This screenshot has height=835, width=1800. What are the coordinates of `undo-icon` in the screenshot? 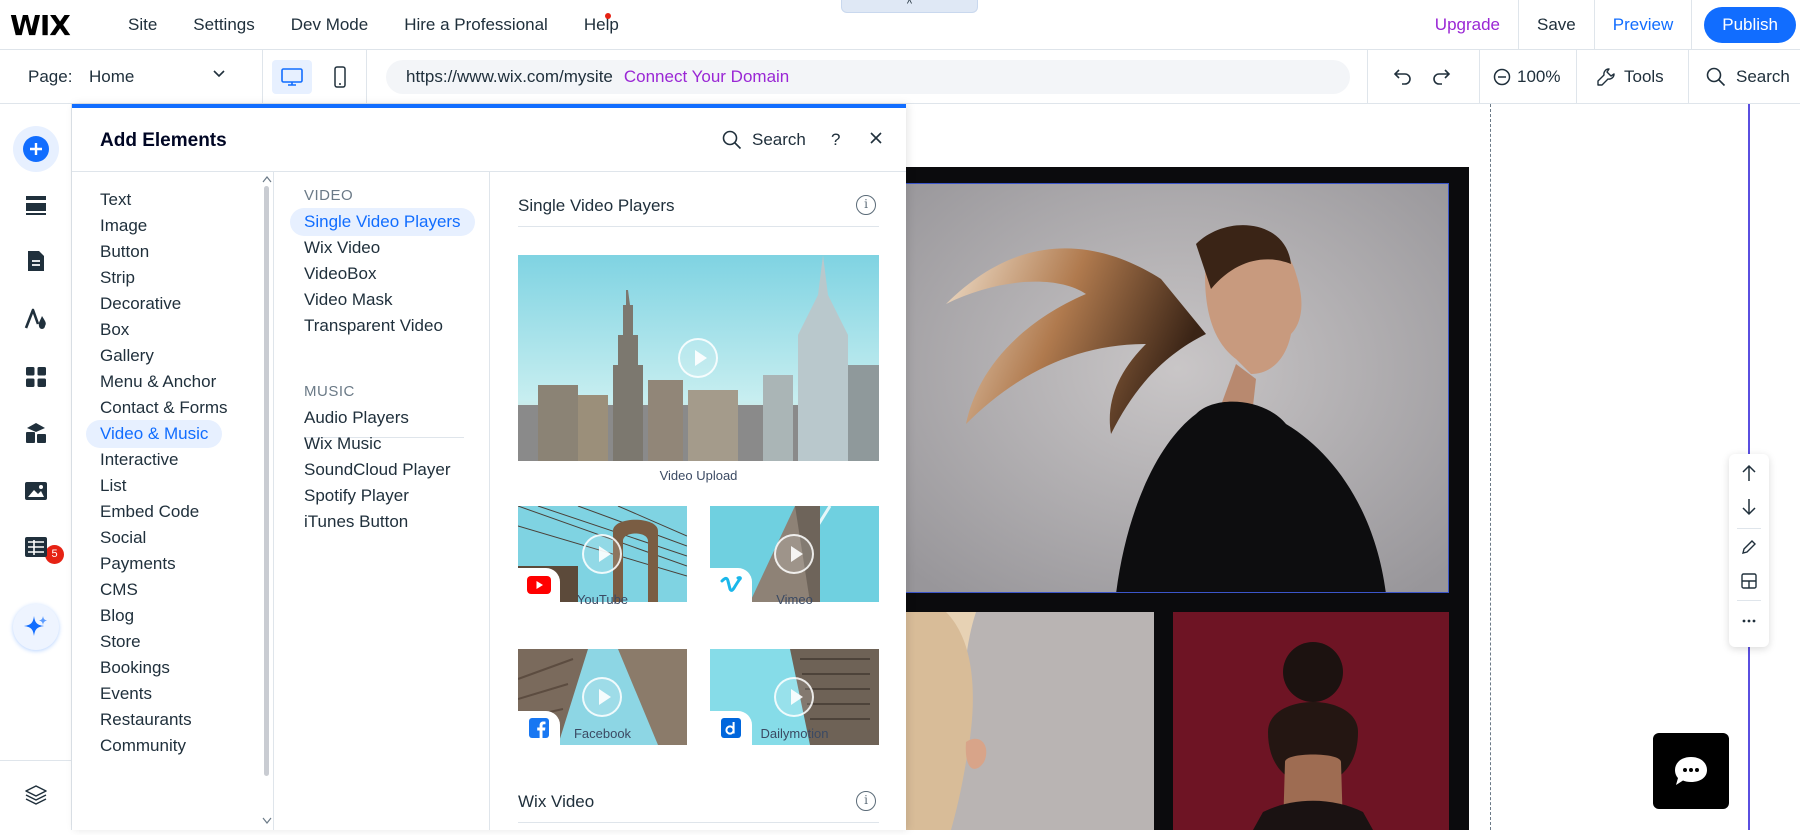 It's located at (1403, 78).